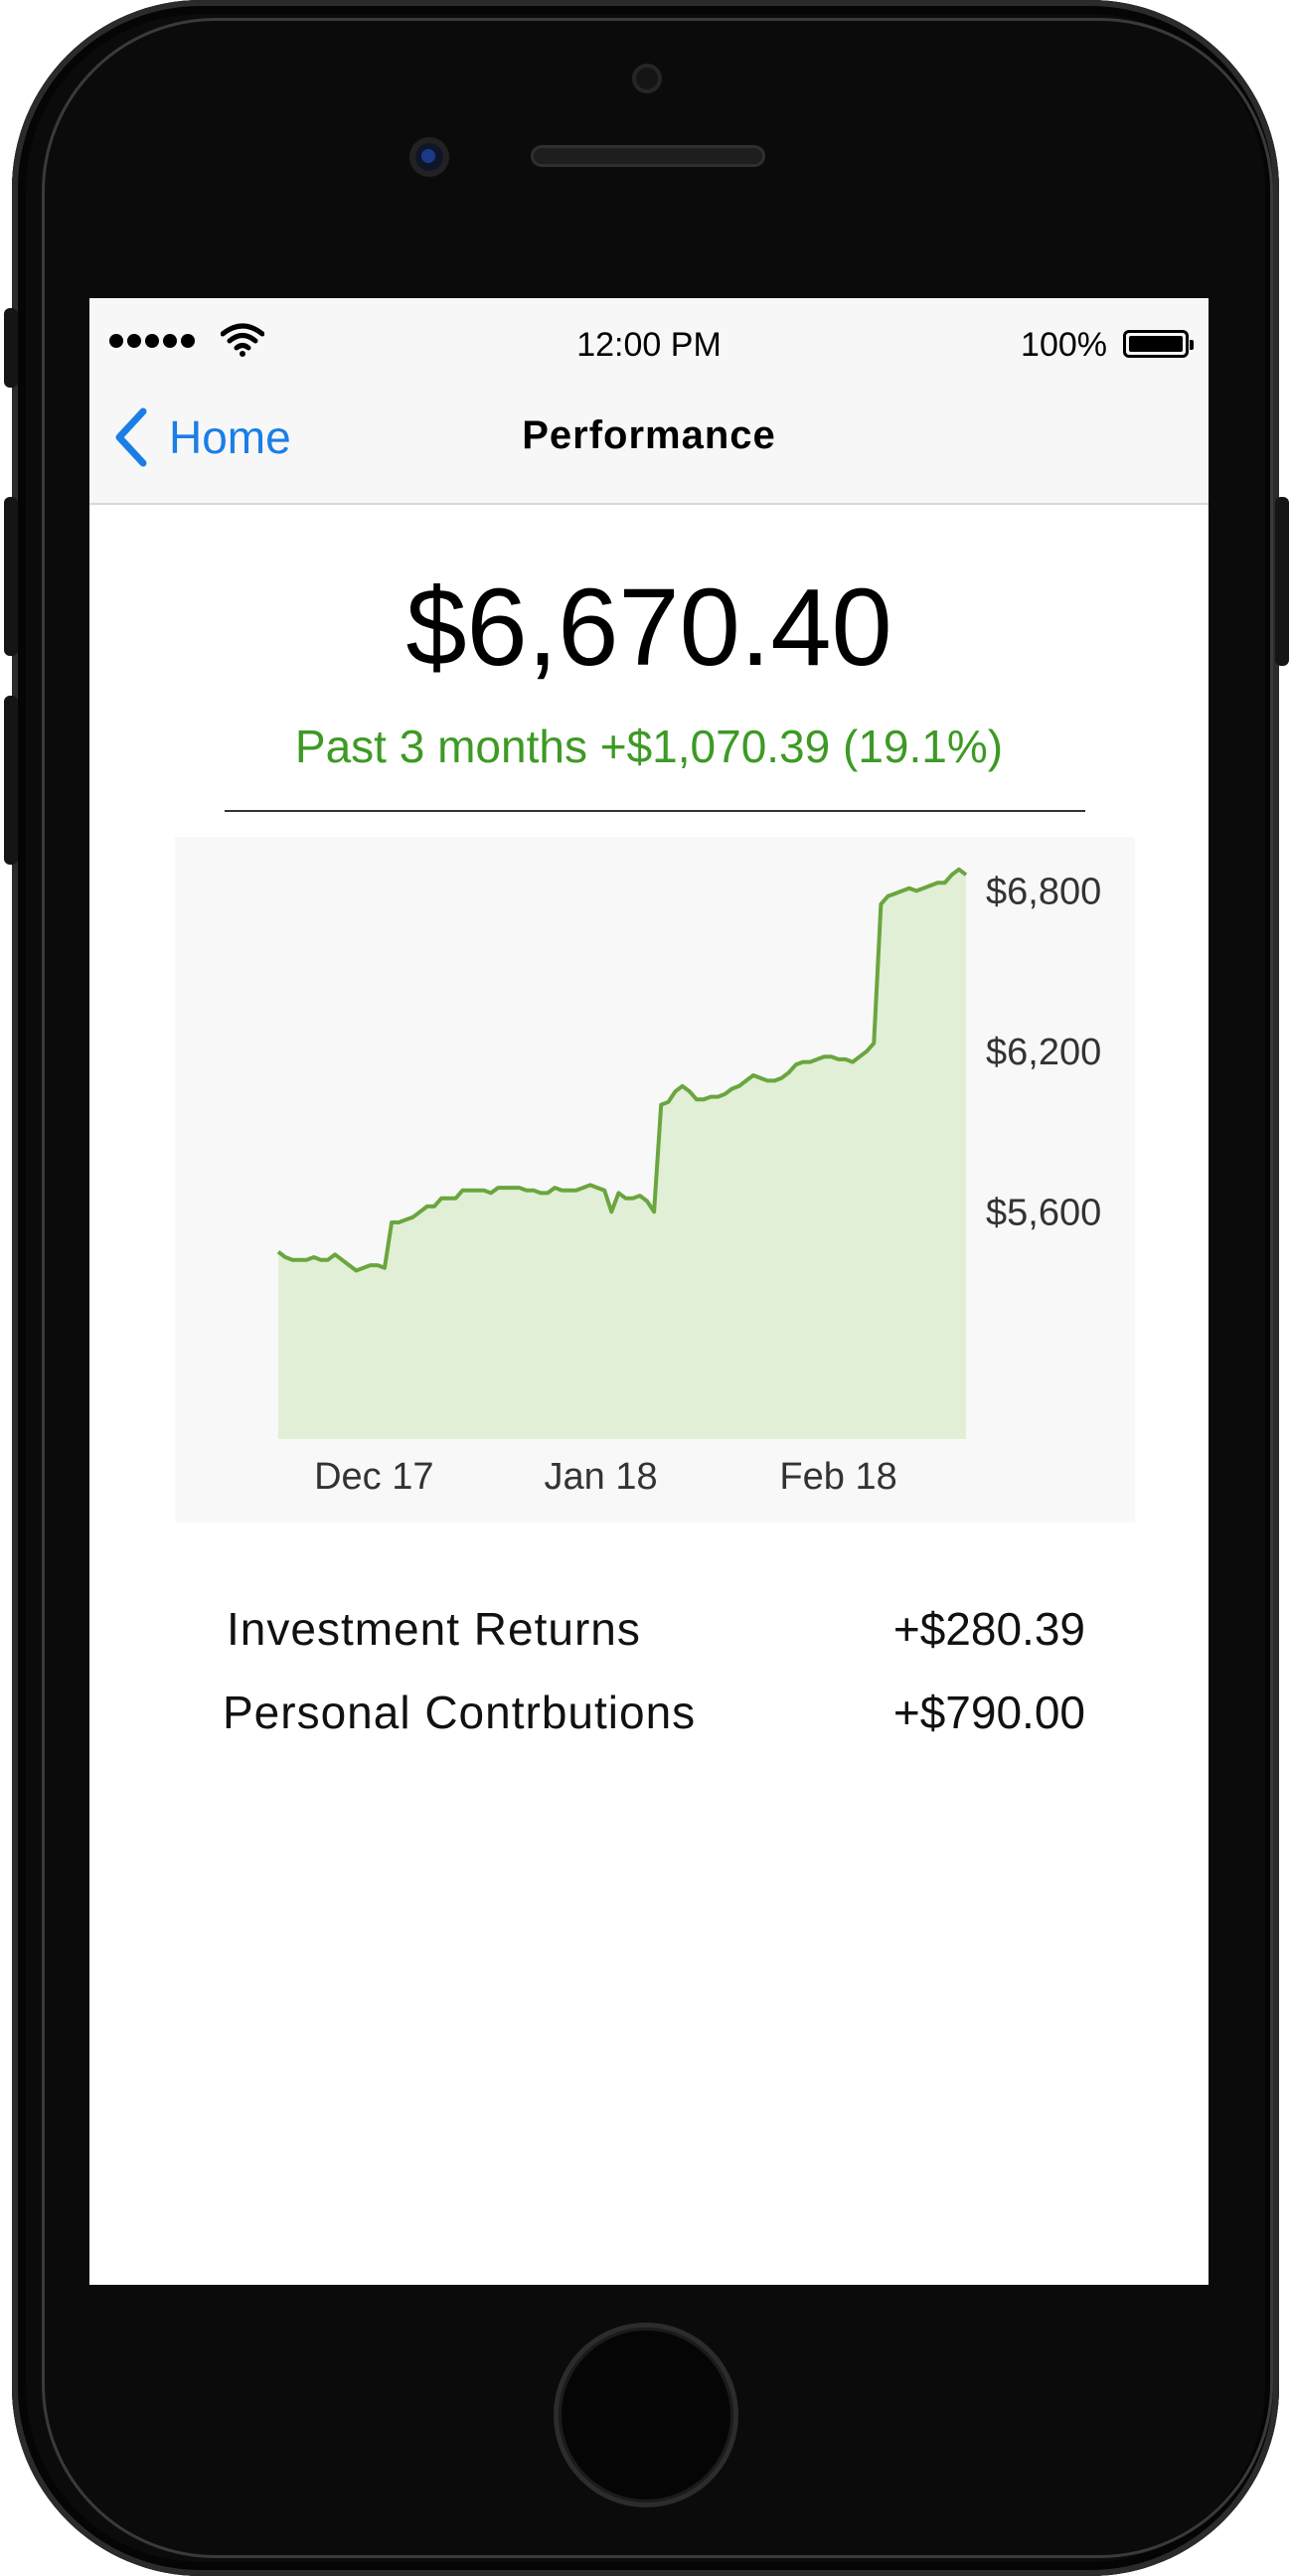  What do you see at coordinates (373, 1477) in the screenshot?
I see `x-tick-label: Dec 17` at bounding box center [373, 1477].